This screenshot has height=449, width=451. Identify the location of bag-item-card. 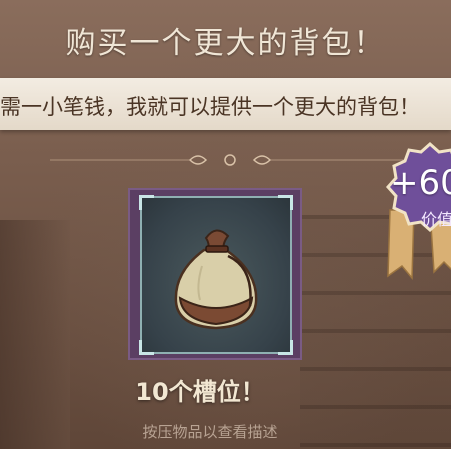
(215, 274).